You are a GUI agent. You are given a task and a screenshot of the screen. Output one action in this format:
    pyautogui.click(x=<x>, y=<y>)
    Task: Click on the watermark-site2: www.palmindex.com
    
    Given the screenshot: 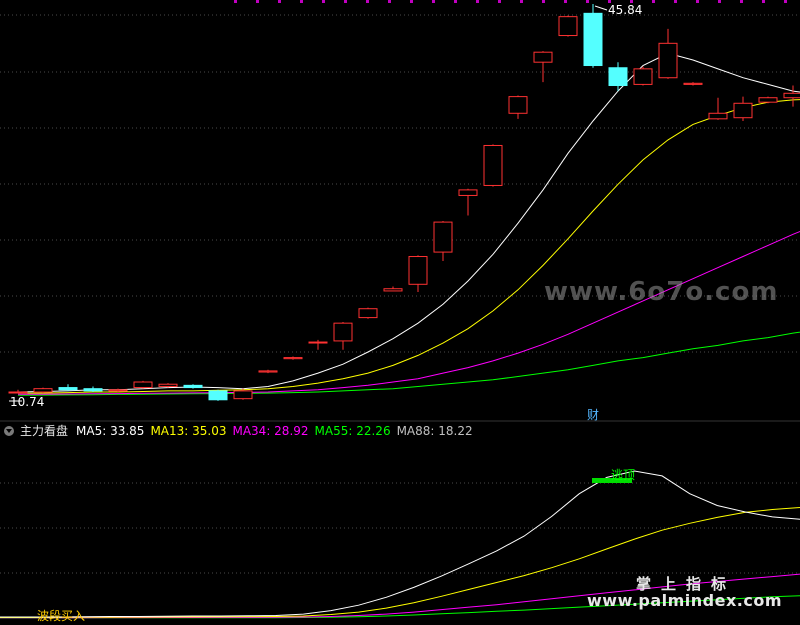 What is the action you would take?
    pyautogui.click(x=685, y=600)
    